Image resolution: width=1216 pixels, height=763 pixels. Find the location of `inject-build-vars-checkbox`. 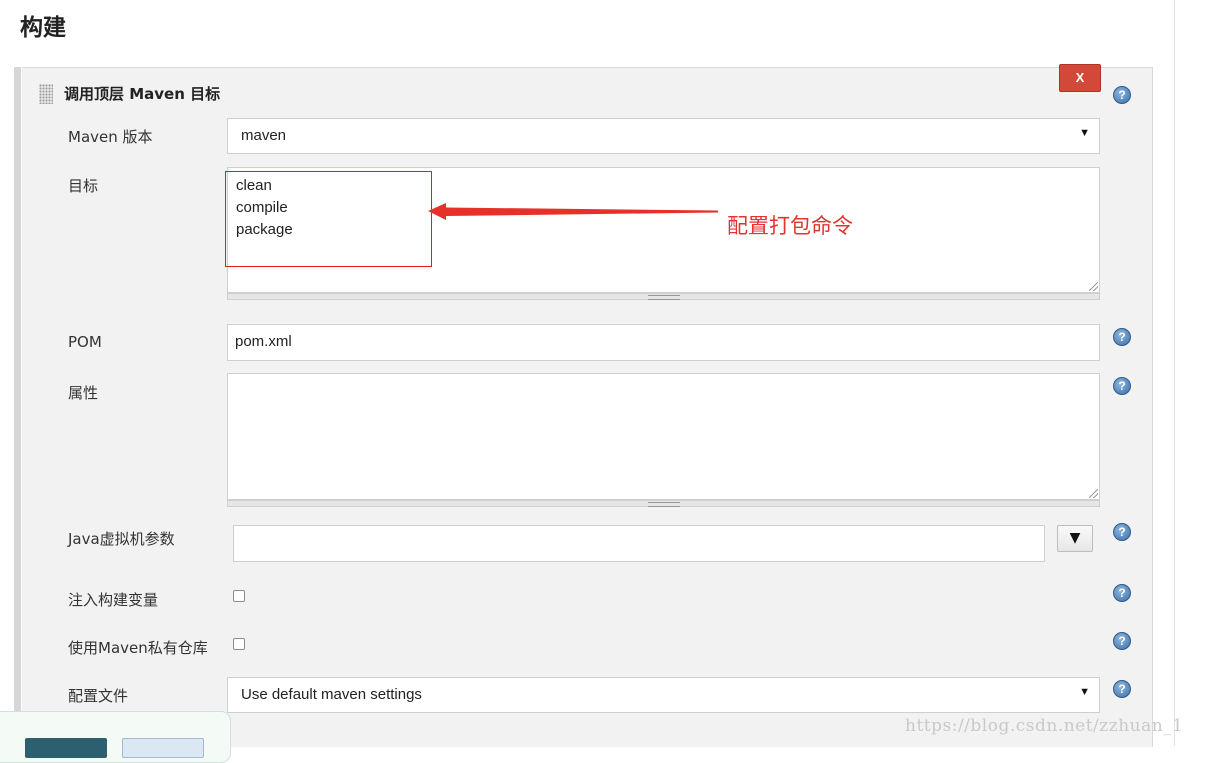

inject-build-vars-checkbox is located at coordinates (239, 596).